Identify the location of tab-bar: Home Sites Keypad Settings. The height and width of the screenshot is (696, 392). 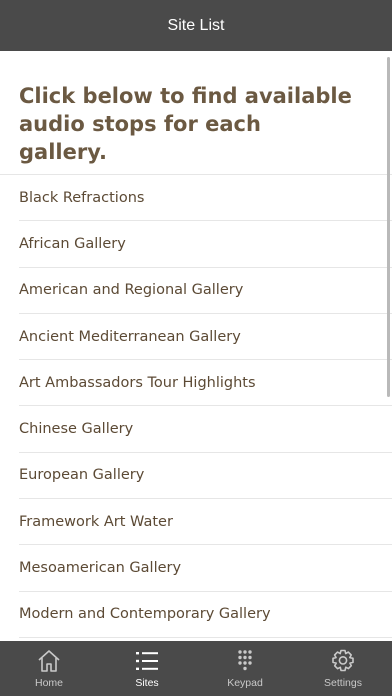
(196, 668).